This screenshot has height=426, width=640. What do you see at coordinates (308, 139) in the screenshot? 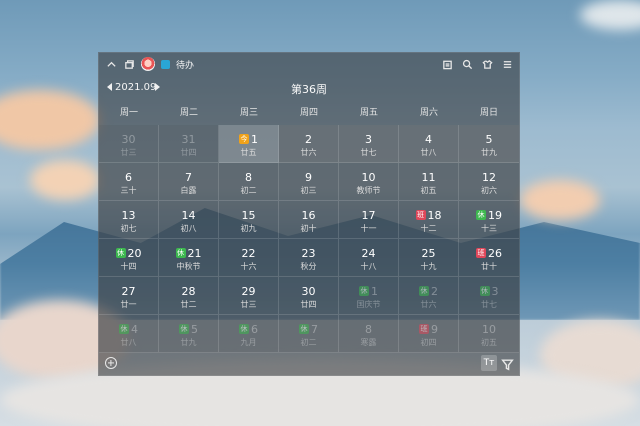
I see `day-number-line: 2` at bounding box center [308, 139].